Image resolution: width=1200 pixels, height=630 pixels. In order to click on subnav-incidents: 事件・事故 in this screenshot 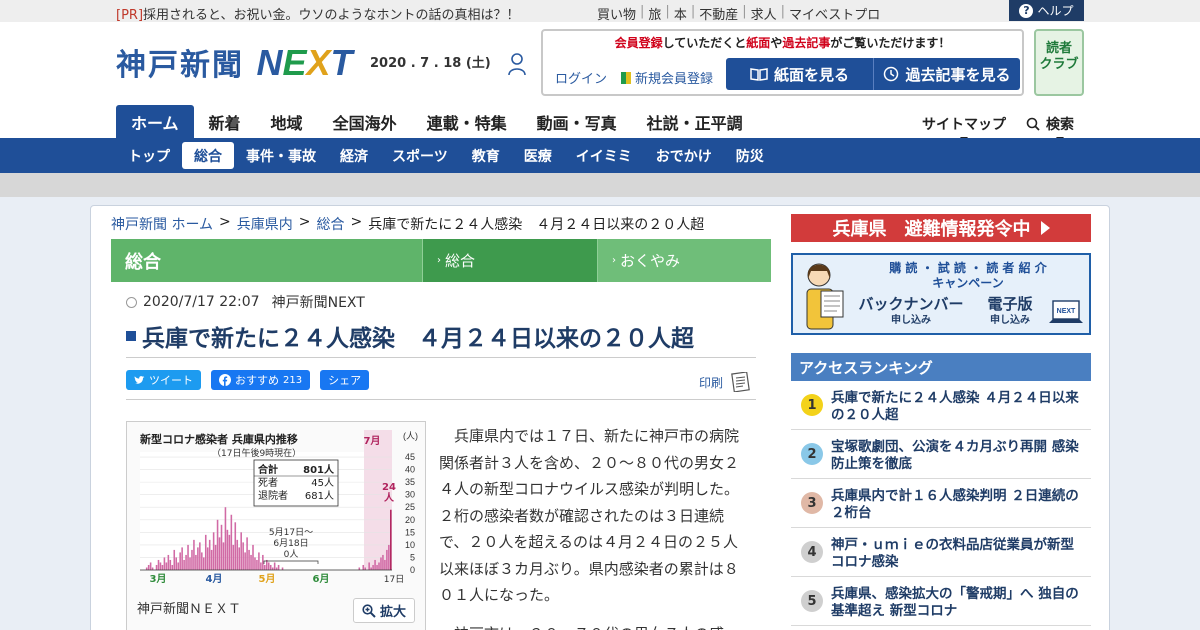, I will do `click(281, 155)`.